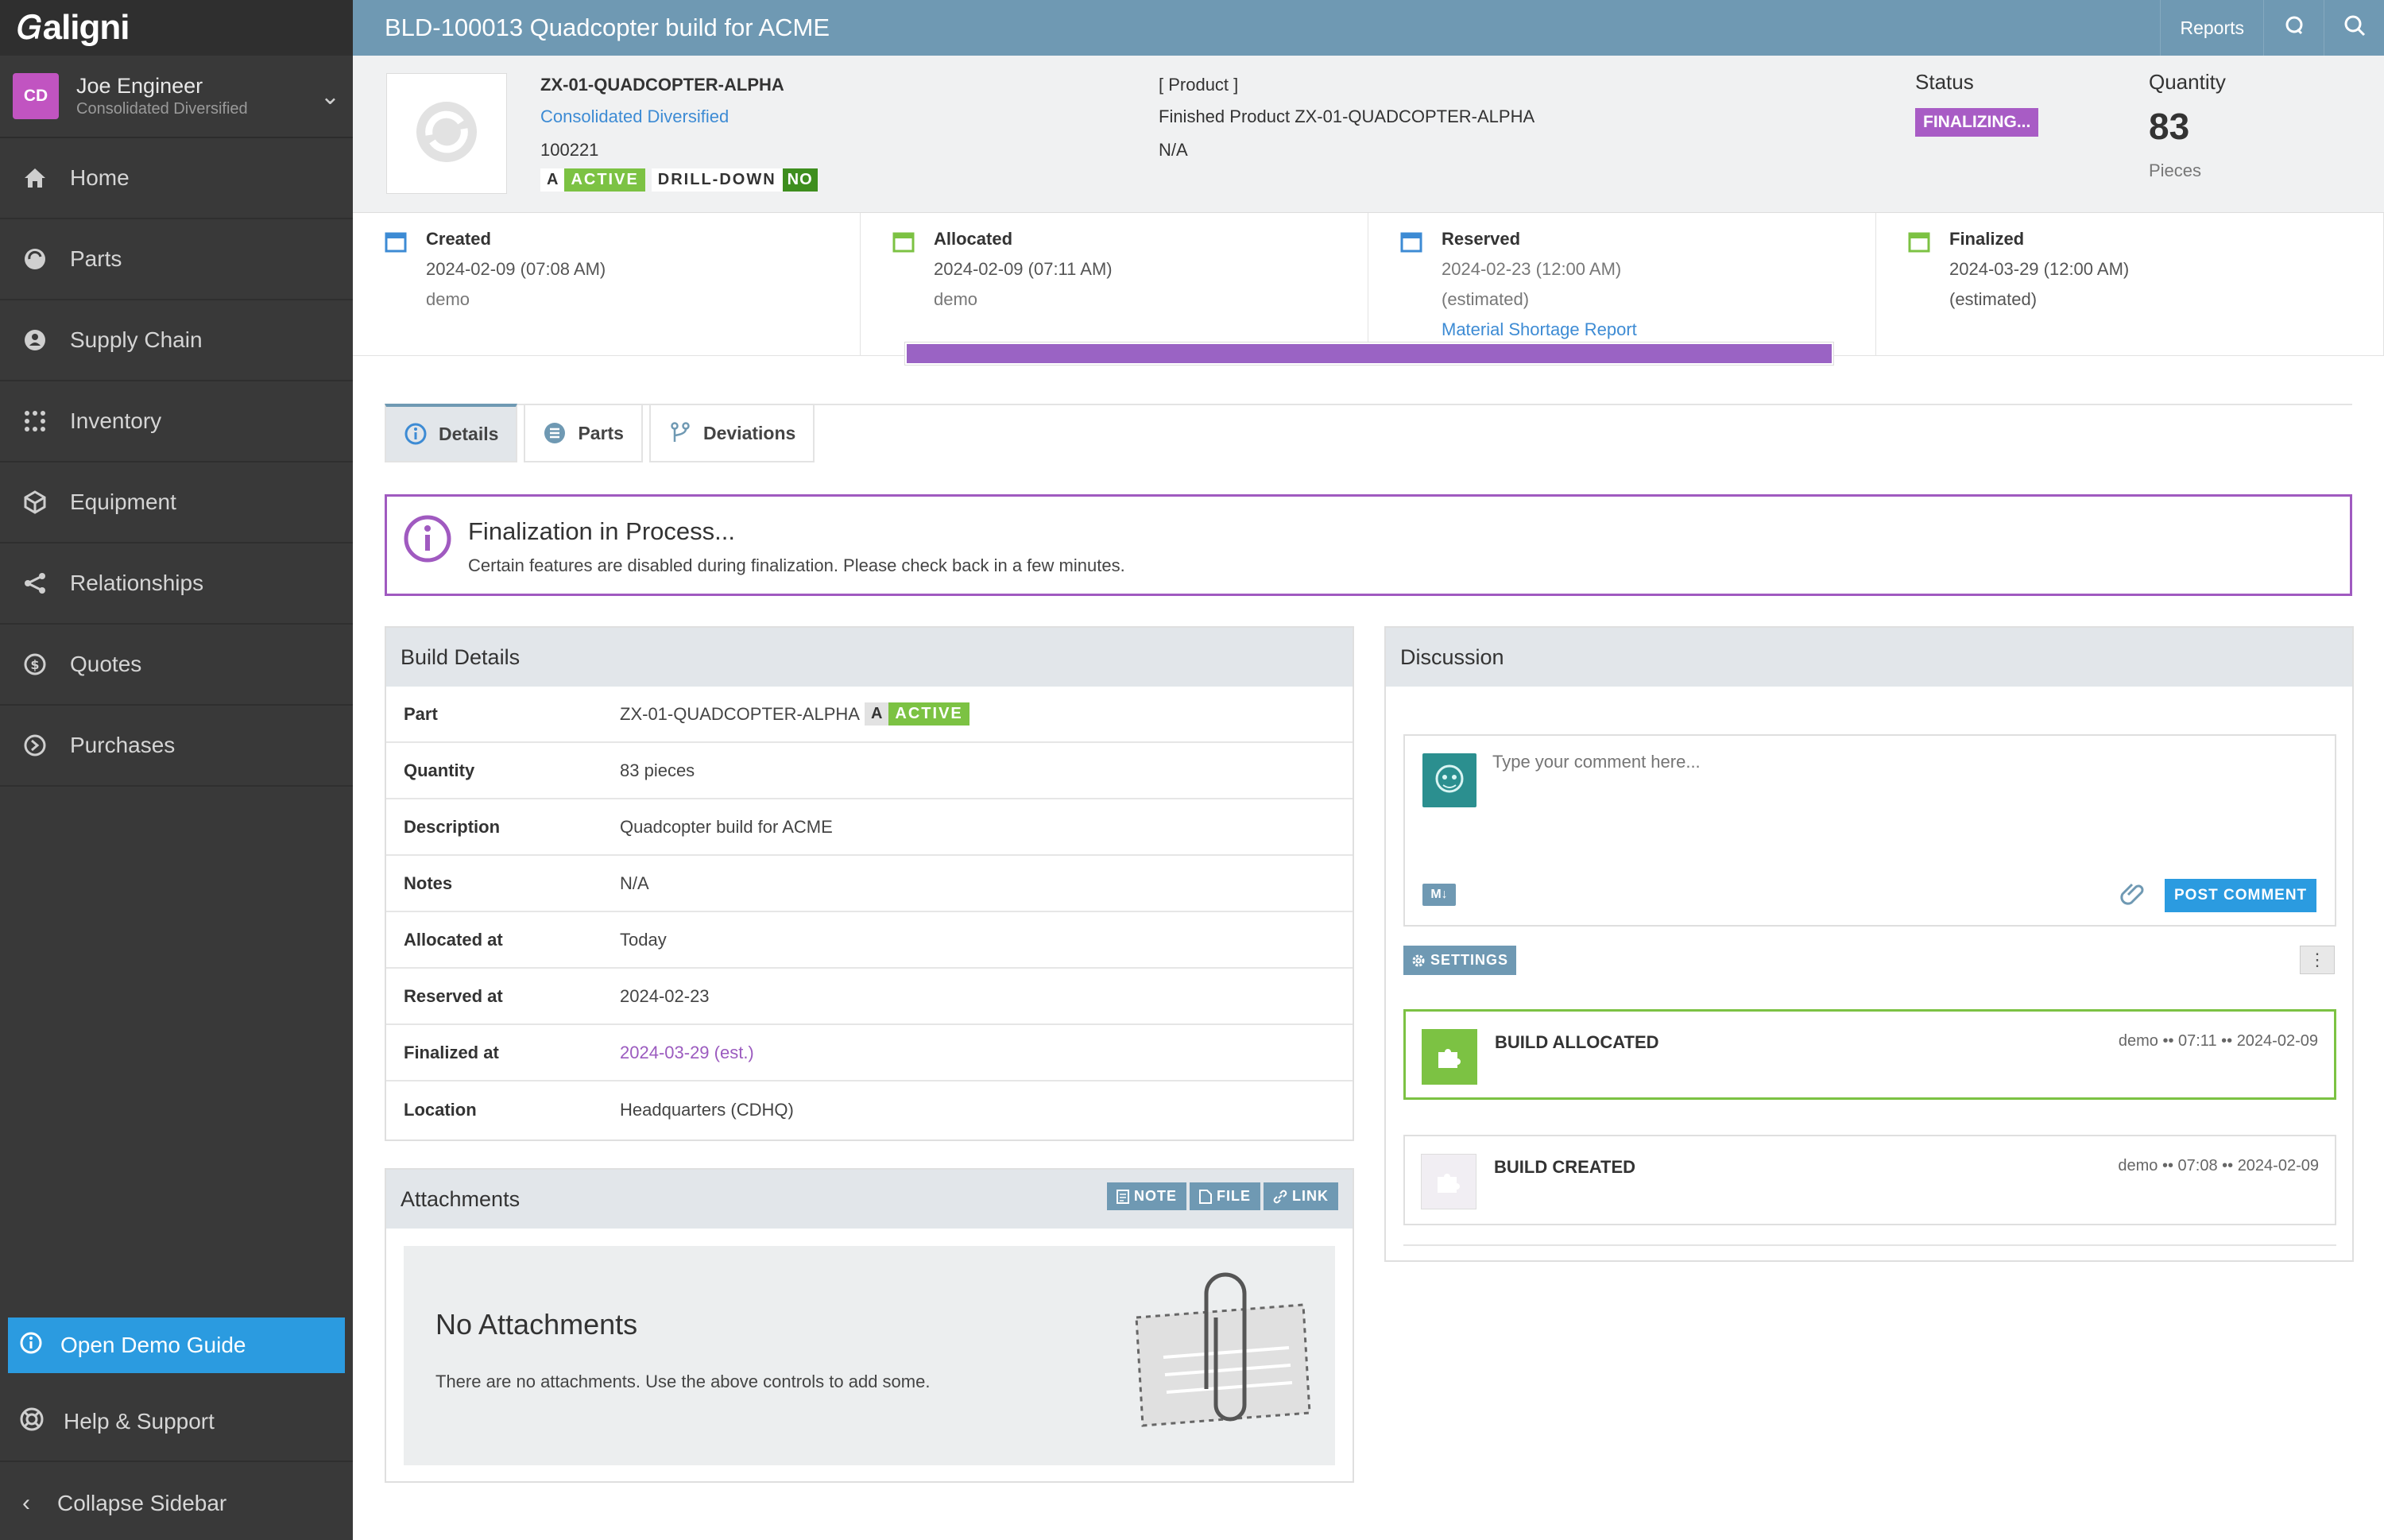 Image resolution: width=2384 pixels, height=1540 pixels. I want to click on placeholder-part-icon, so click(446, 134).